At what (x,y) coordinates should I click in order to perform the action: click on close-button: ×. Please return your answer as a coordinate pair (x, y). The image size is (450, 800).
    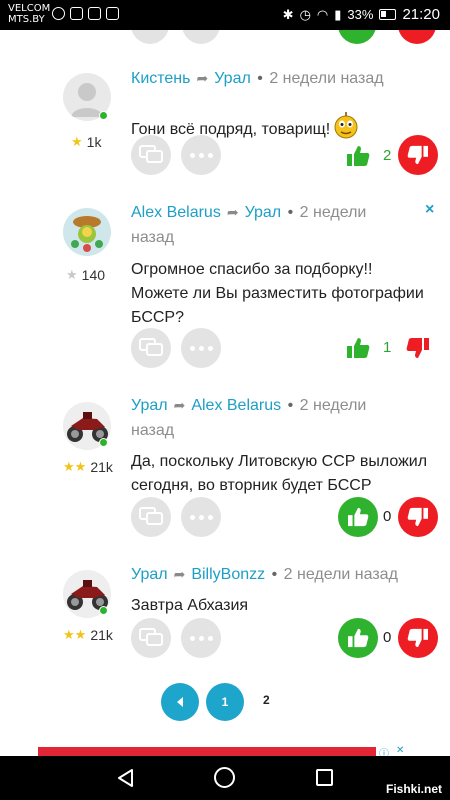
    Looking at the image, I should click on (429, 210).